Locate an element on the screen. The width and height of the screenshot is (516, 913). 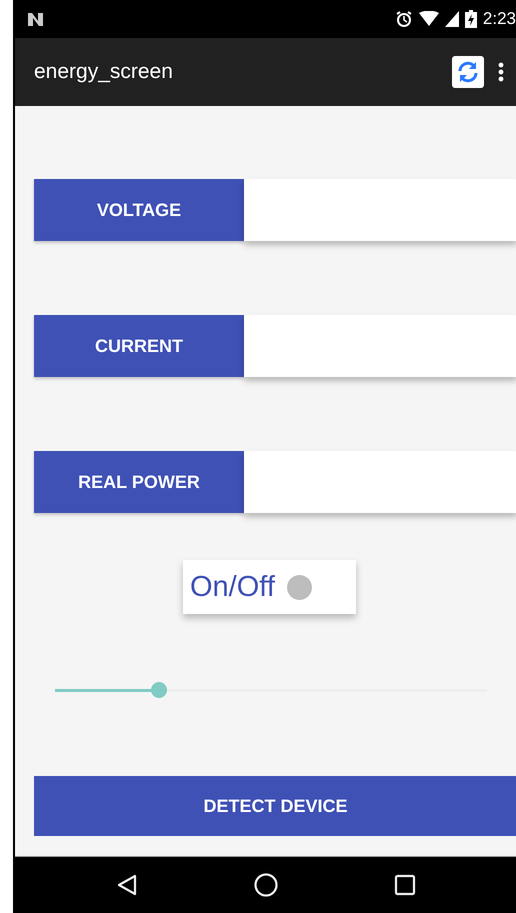
refresh-icon is located at coordinates (468, 72).